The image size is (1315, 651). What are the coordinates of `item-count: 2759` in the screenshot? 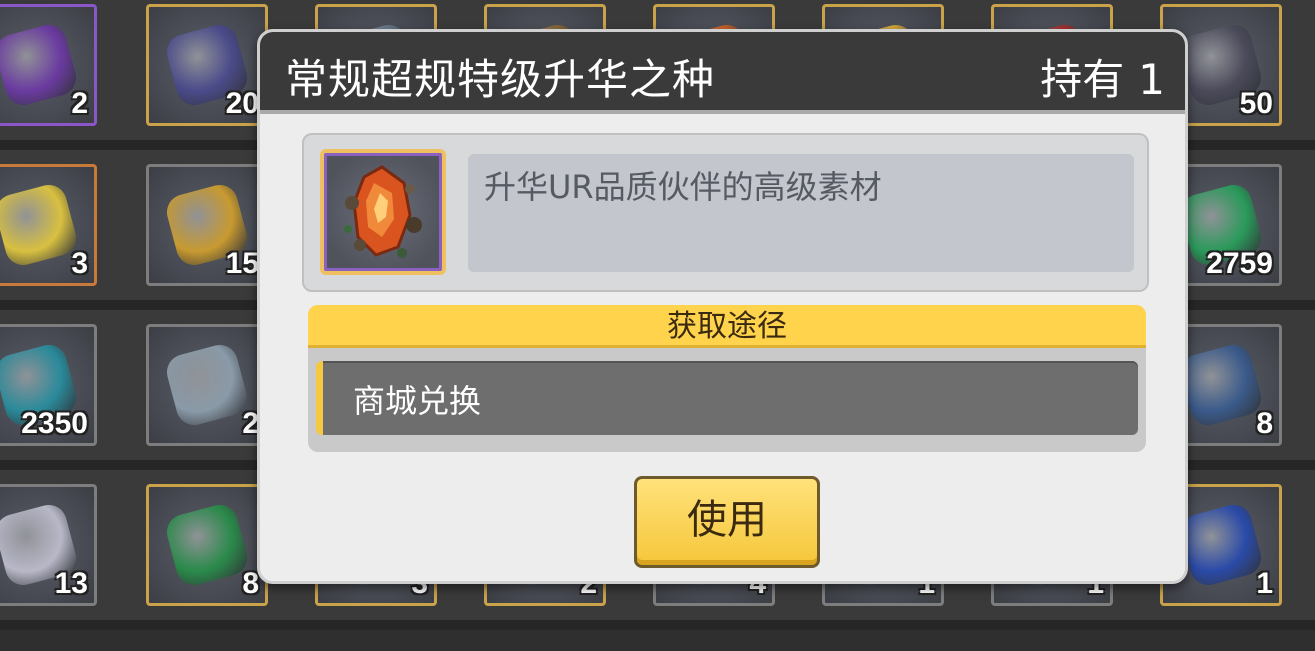 It's located at (1239, 263).